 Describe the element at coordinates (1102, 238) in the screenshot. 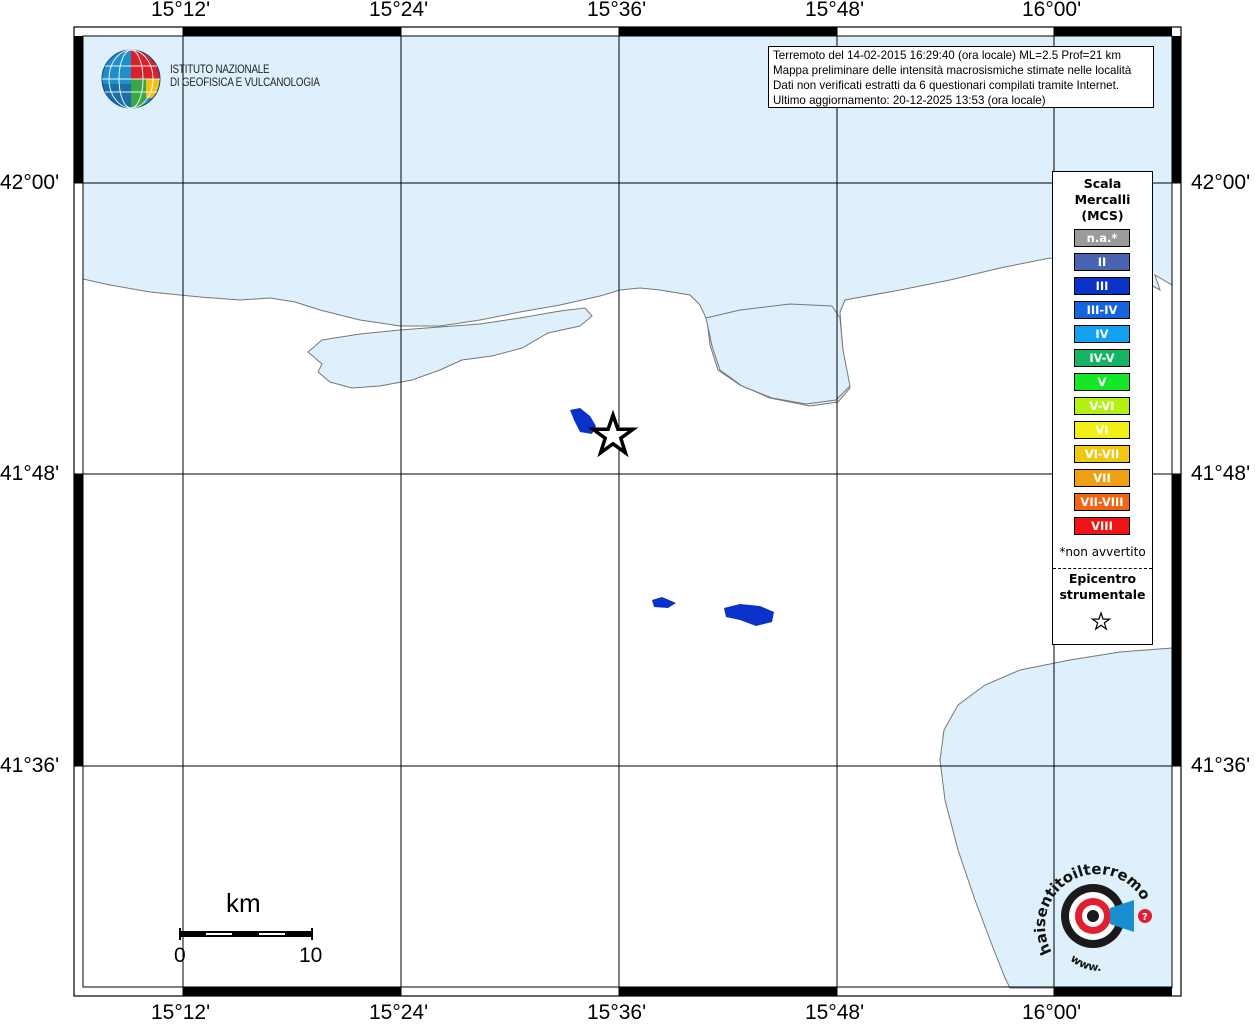

I see `legend-swatch: n.a.*` at that location.